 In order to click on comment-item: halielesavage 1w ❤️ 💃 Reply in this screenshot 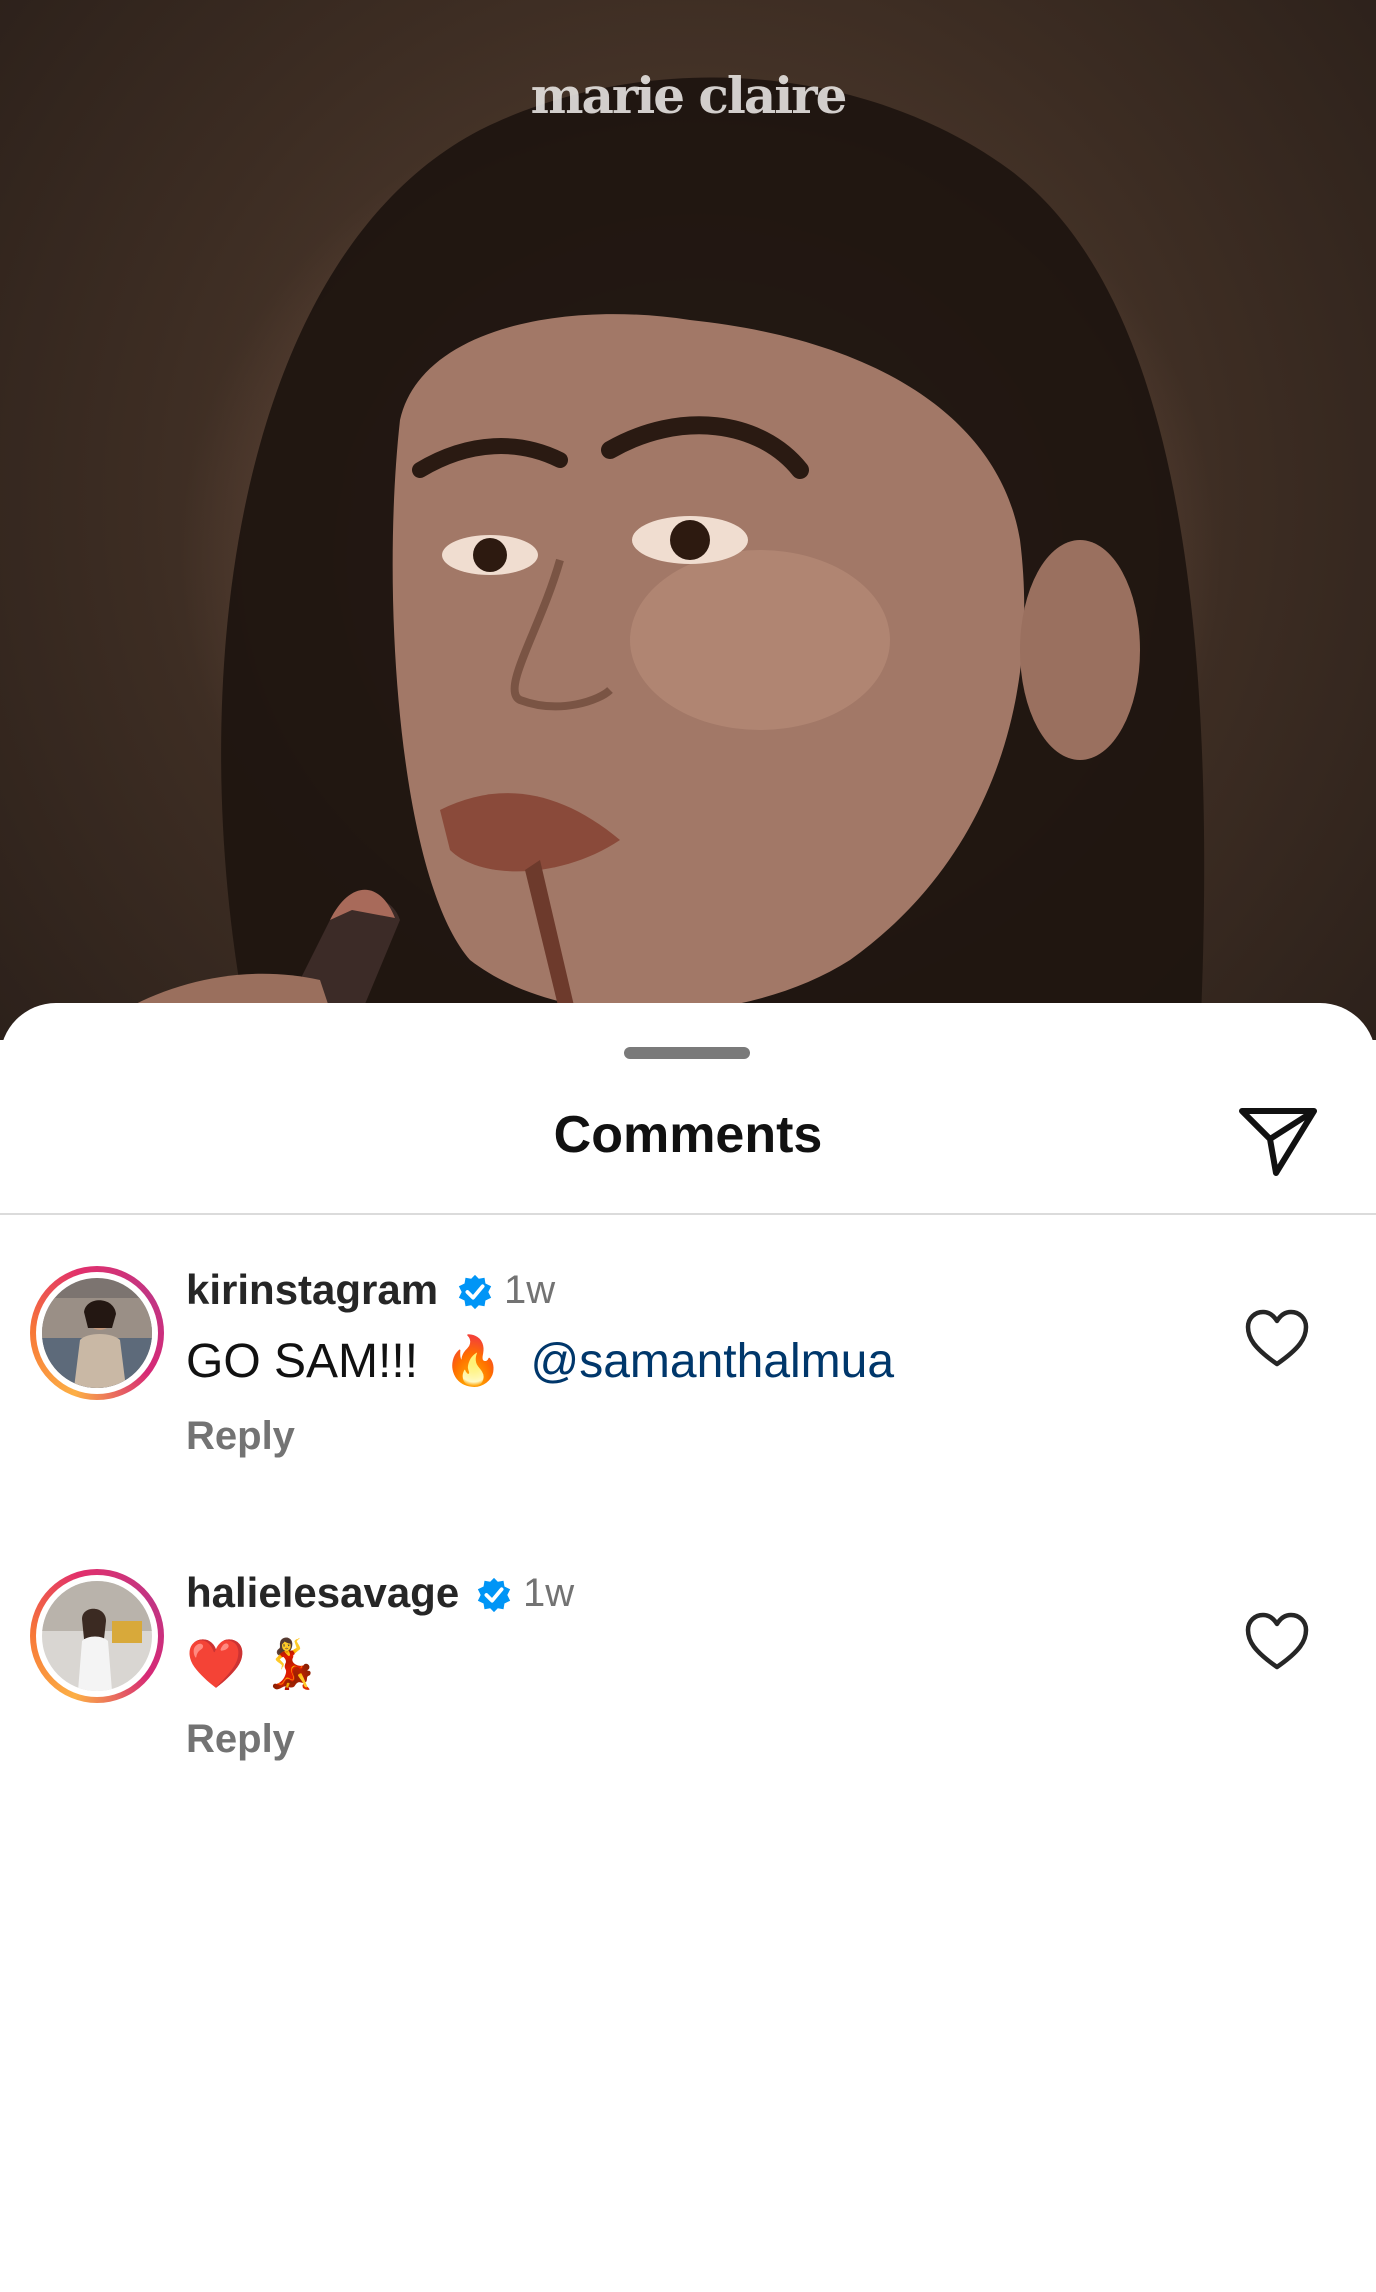, I will do `click(688, 1699)`.